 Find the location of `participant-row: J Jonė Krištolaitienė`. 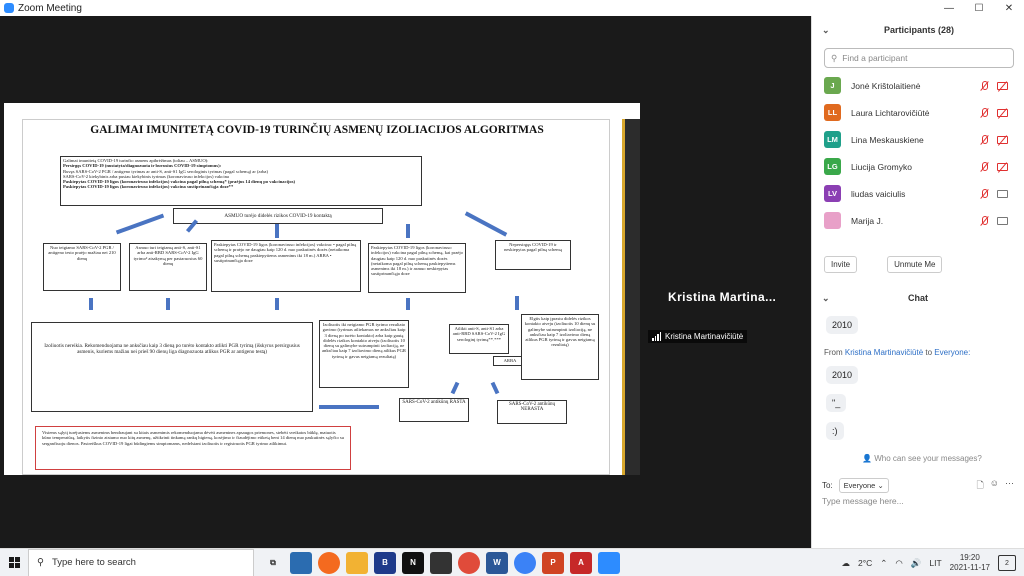

participant-row: J Jonė Krištolaitienė is located at coordinates (918, 85).